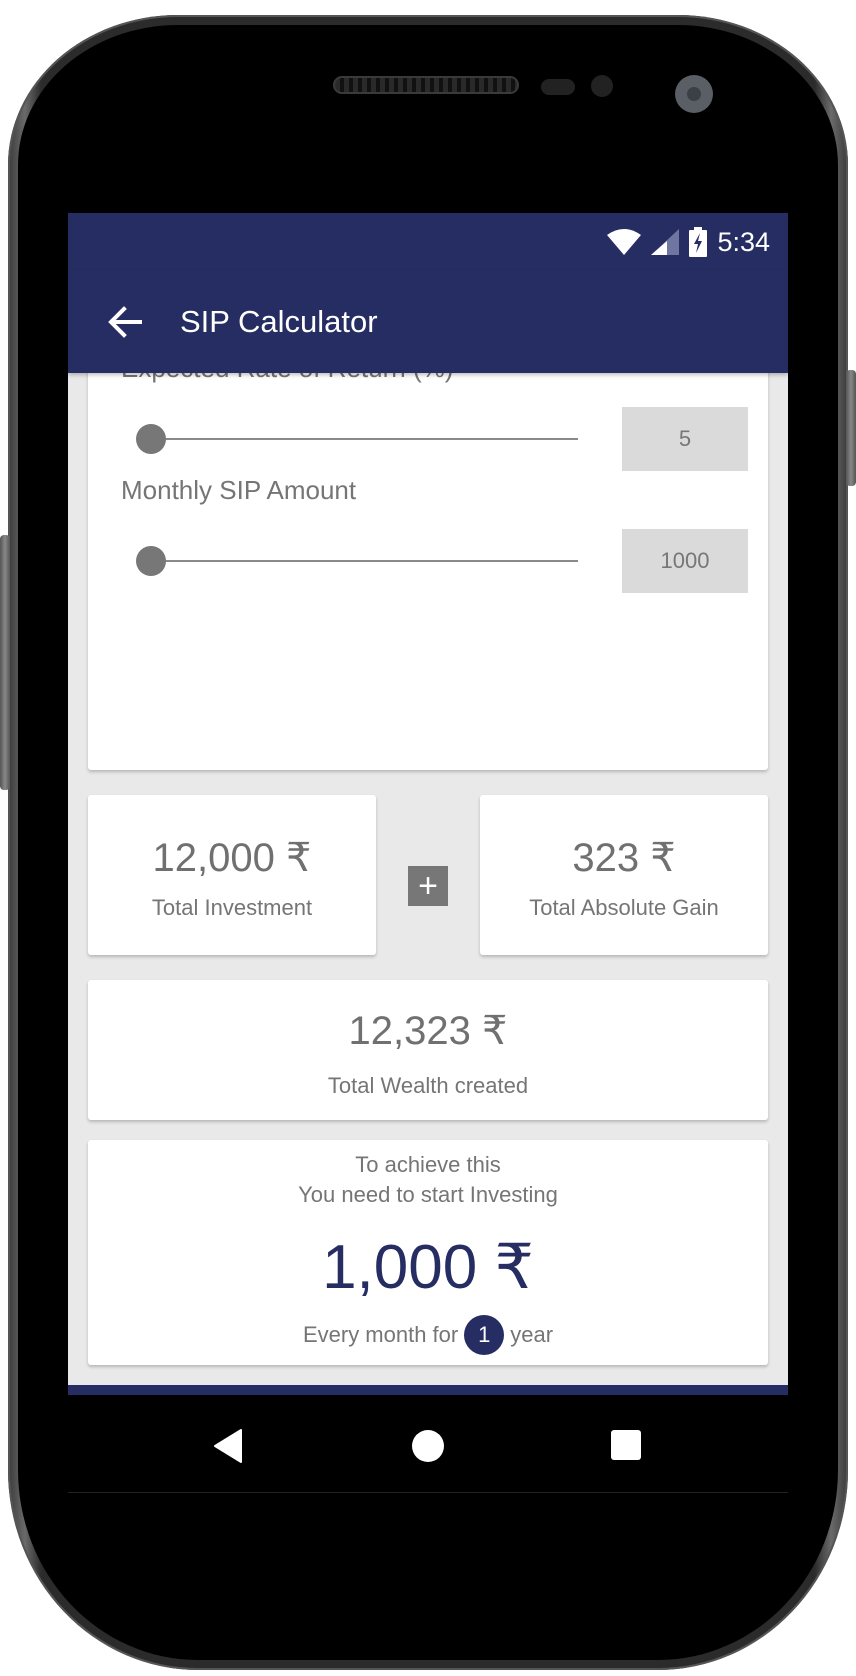 This screenshot has width=856, height=1676. Describe the element at coordinates (602, 86) in the screenshot. I see `light-sensor` at that location.